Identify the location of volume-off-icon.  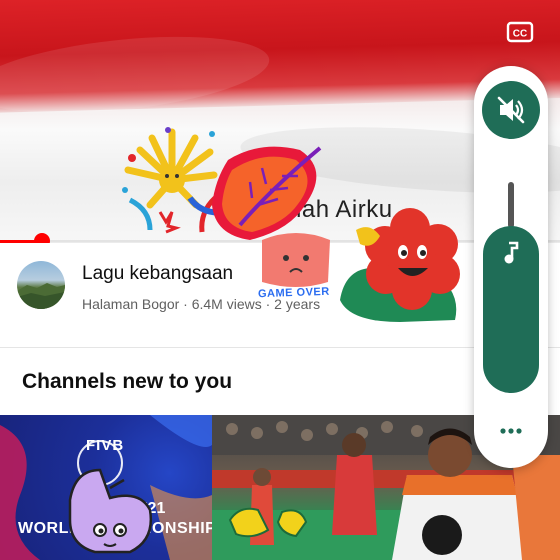
(511, 119).